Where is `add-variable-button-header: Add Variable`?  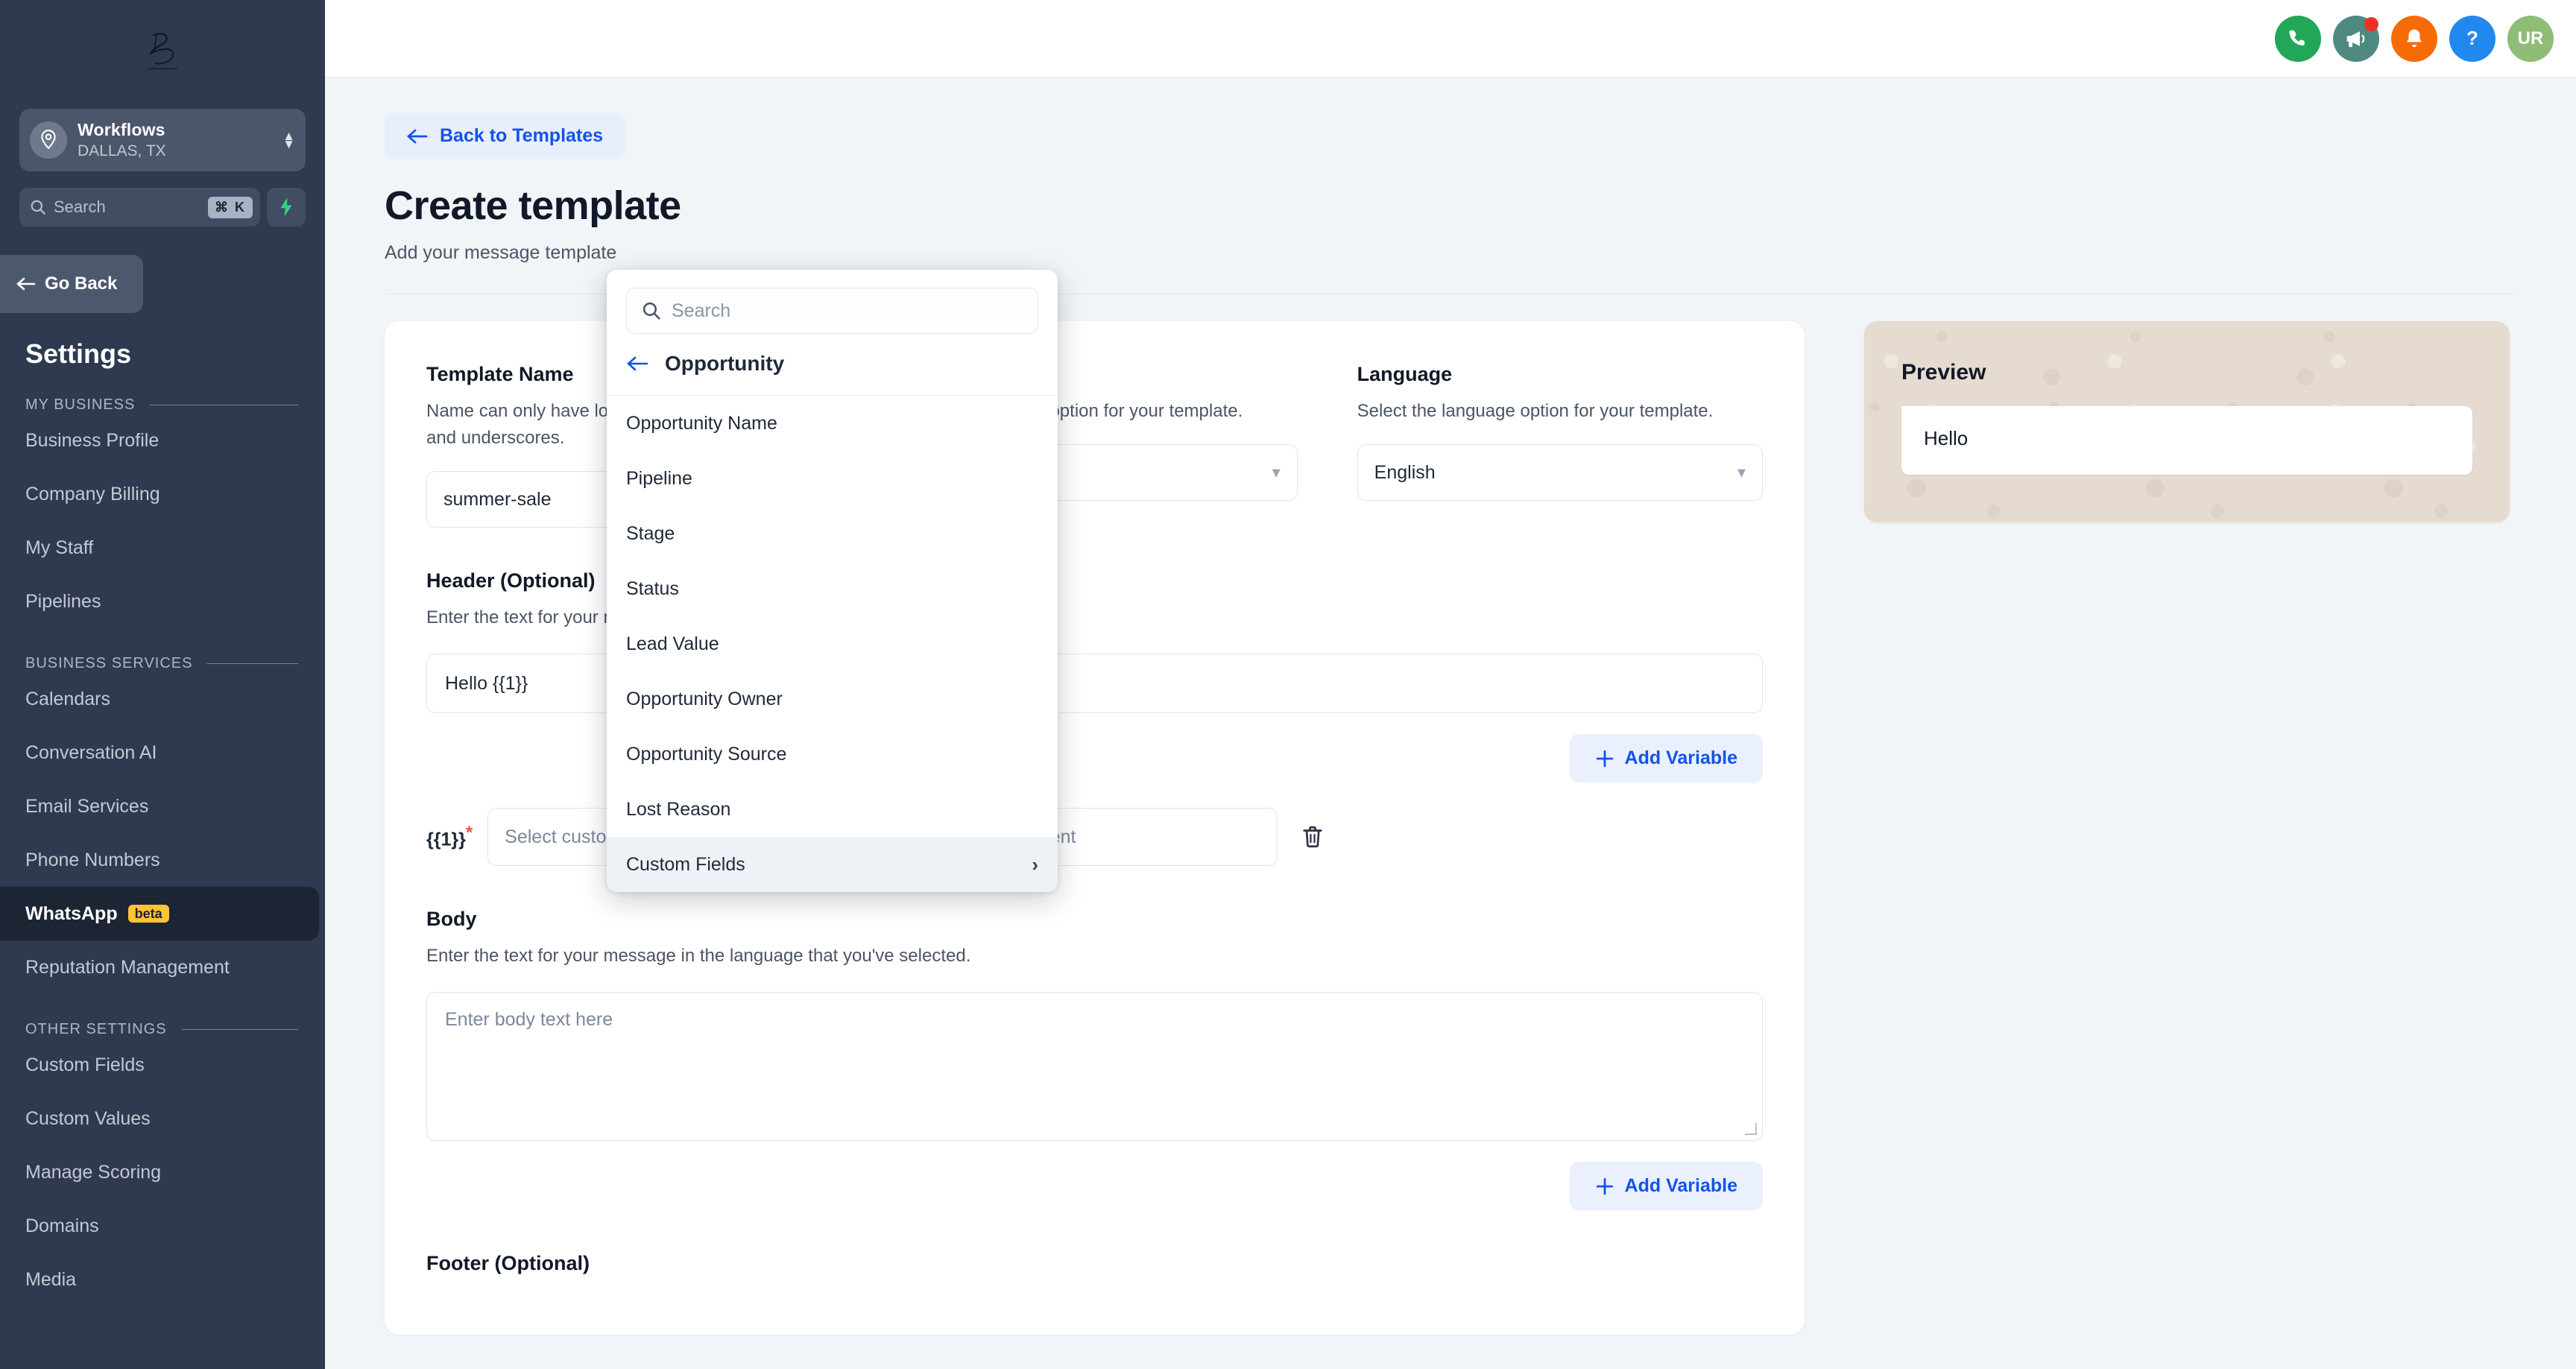
add-variable-button-header: Add Variable is located at coordinates (1666, 758).